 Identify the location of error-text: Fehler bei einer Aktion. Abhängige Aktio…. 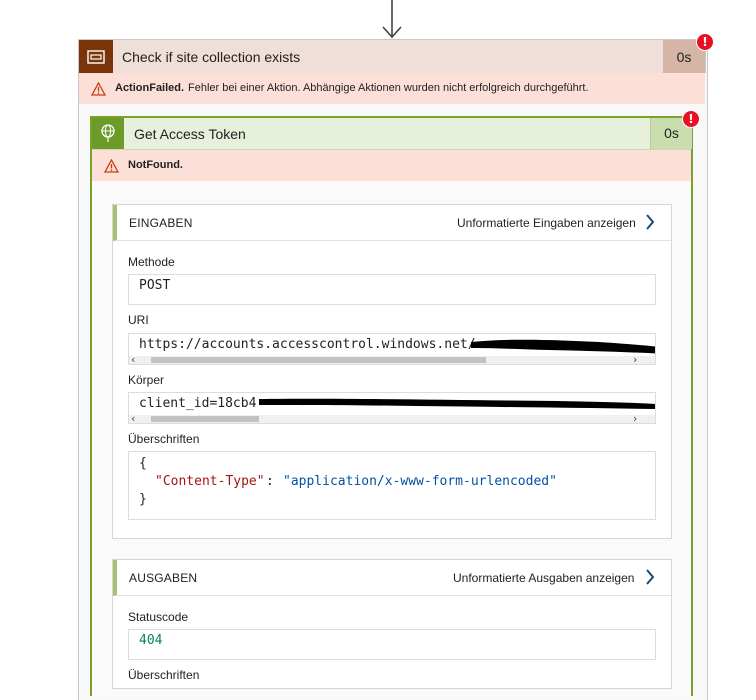
(388, 88).